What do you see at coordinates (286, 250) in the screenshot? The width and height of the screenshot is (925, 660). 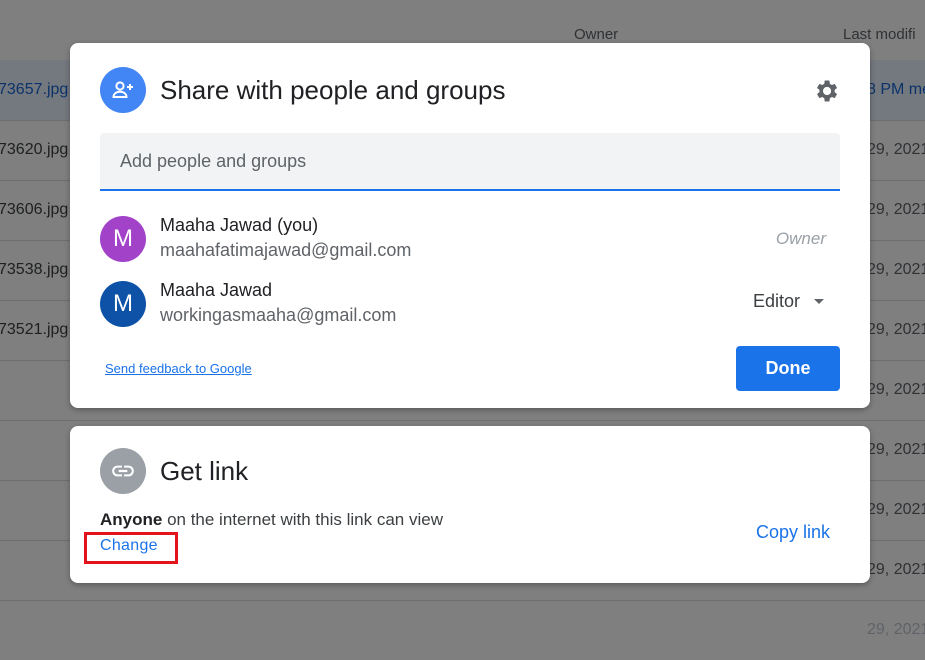 I see `person-email: maahafatimajawad@gmail.com` at bounding box center [286, 250].